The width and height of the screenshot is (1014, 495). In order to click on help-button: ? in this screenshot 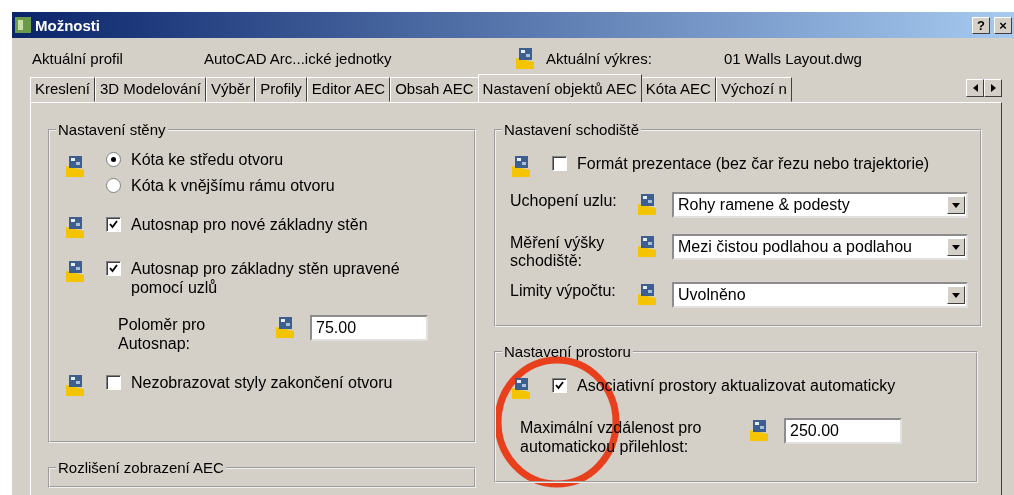, I will do `click(981, 25)`.